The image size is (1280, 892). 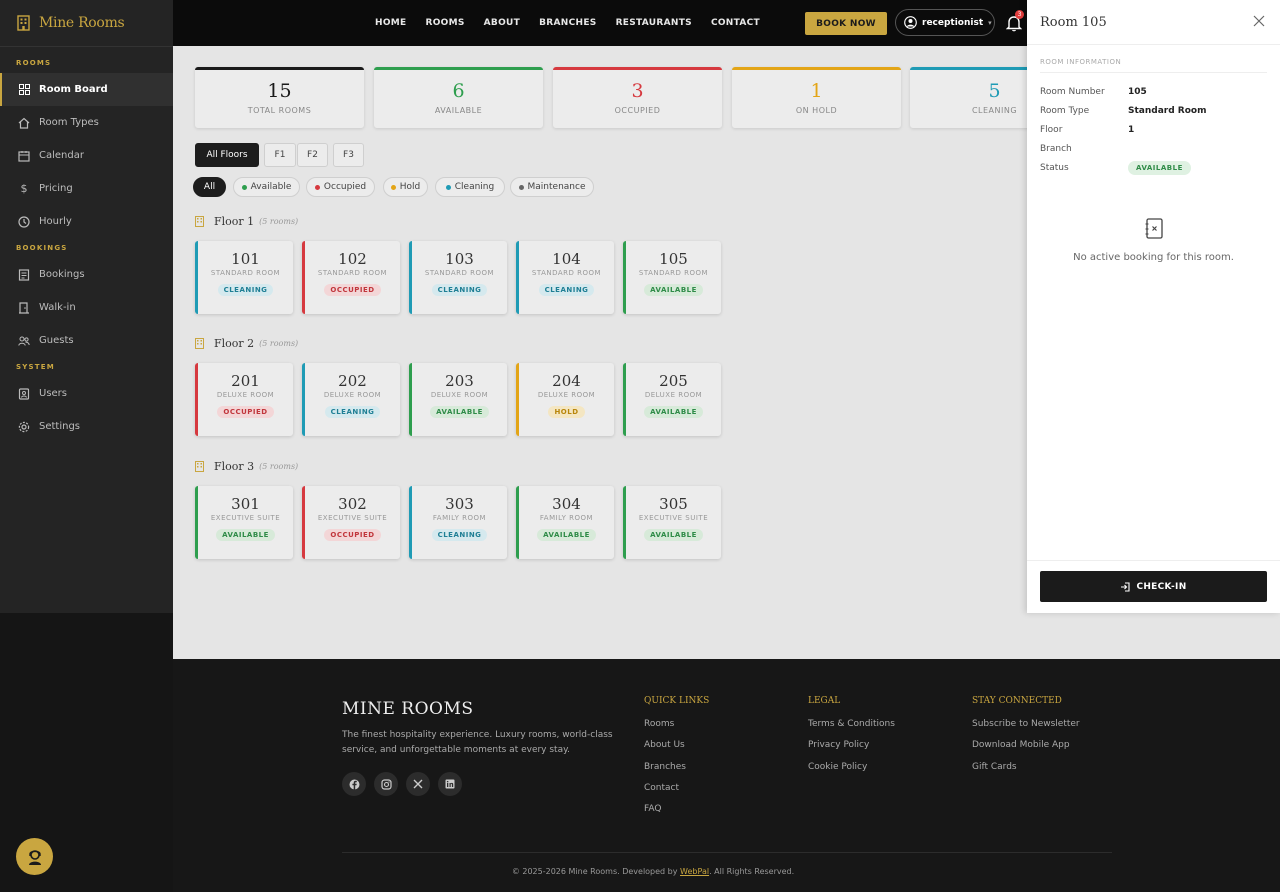 I want to click on floor-header: Floor 1 (5 rooms), so click(x=246, y=221).